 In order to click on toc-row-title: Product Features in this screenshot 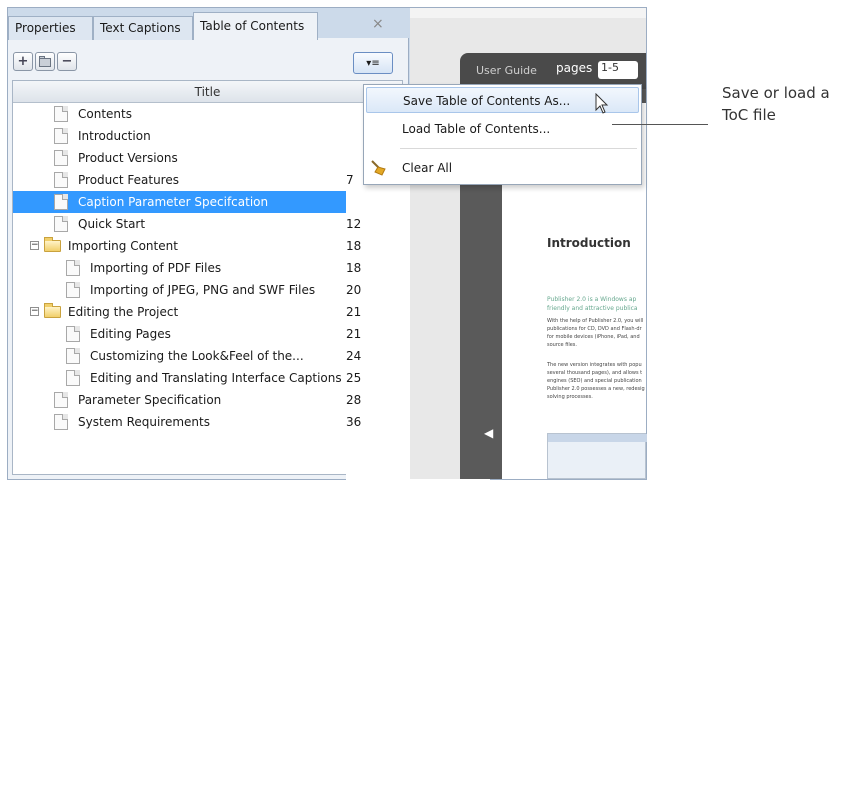, I will do `click(128, 180)`.